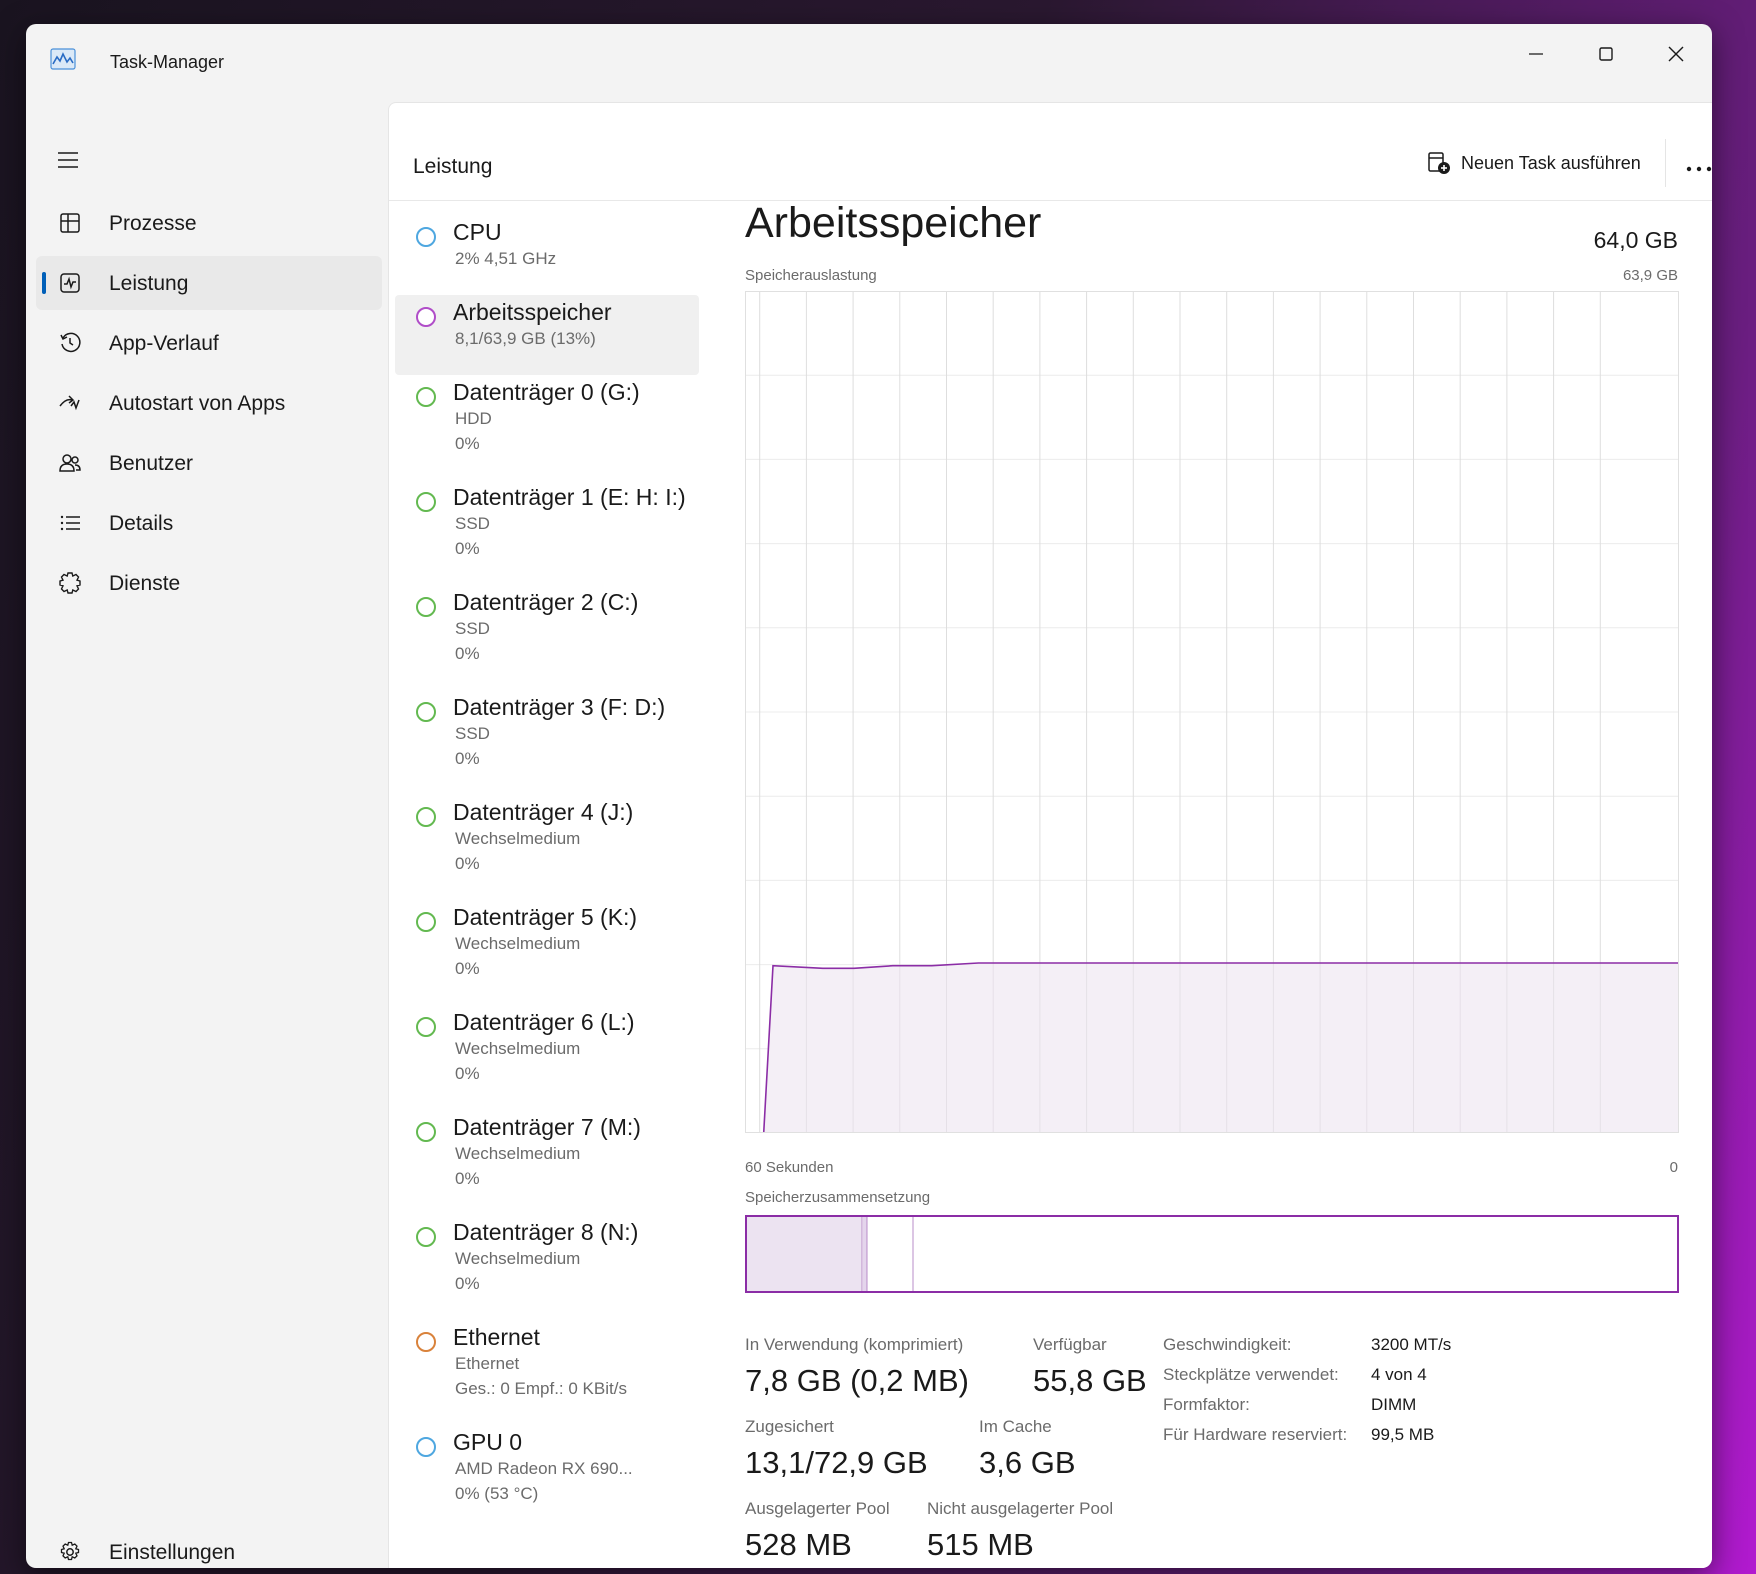  I want to click on services-icon, so click(70, 583).